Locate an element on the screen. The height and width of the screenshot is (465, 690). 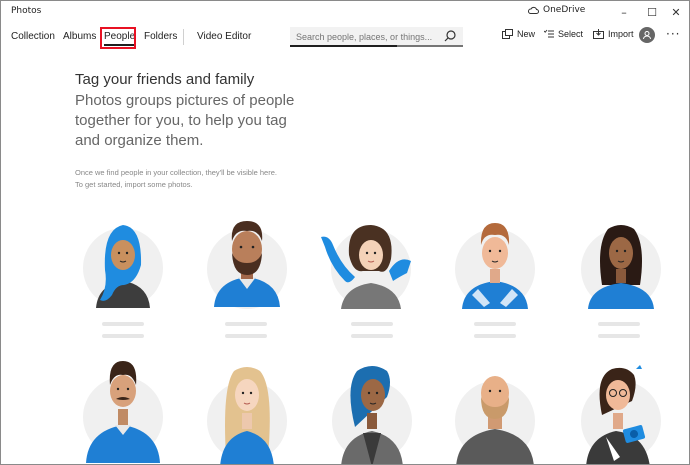
import-icon is located at coordinates (598, 34).